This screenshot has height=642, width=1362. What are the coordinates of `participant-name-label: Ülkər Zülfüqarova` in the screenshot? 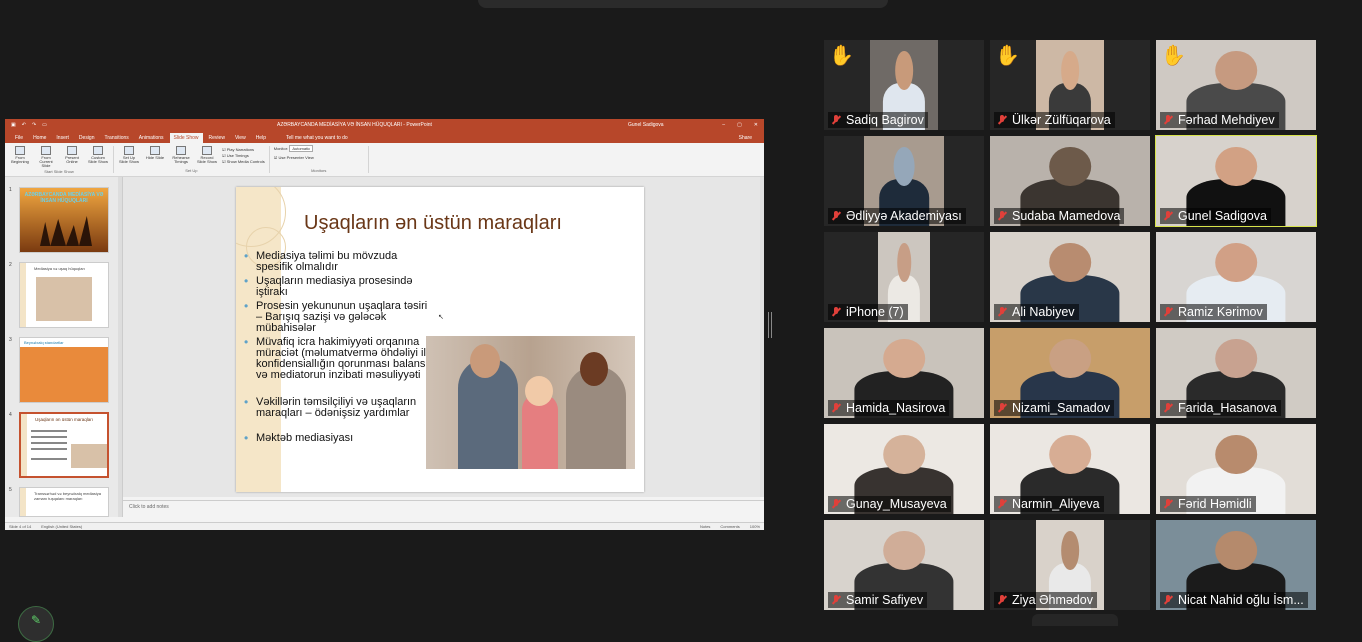 It's located at (1054, 120).